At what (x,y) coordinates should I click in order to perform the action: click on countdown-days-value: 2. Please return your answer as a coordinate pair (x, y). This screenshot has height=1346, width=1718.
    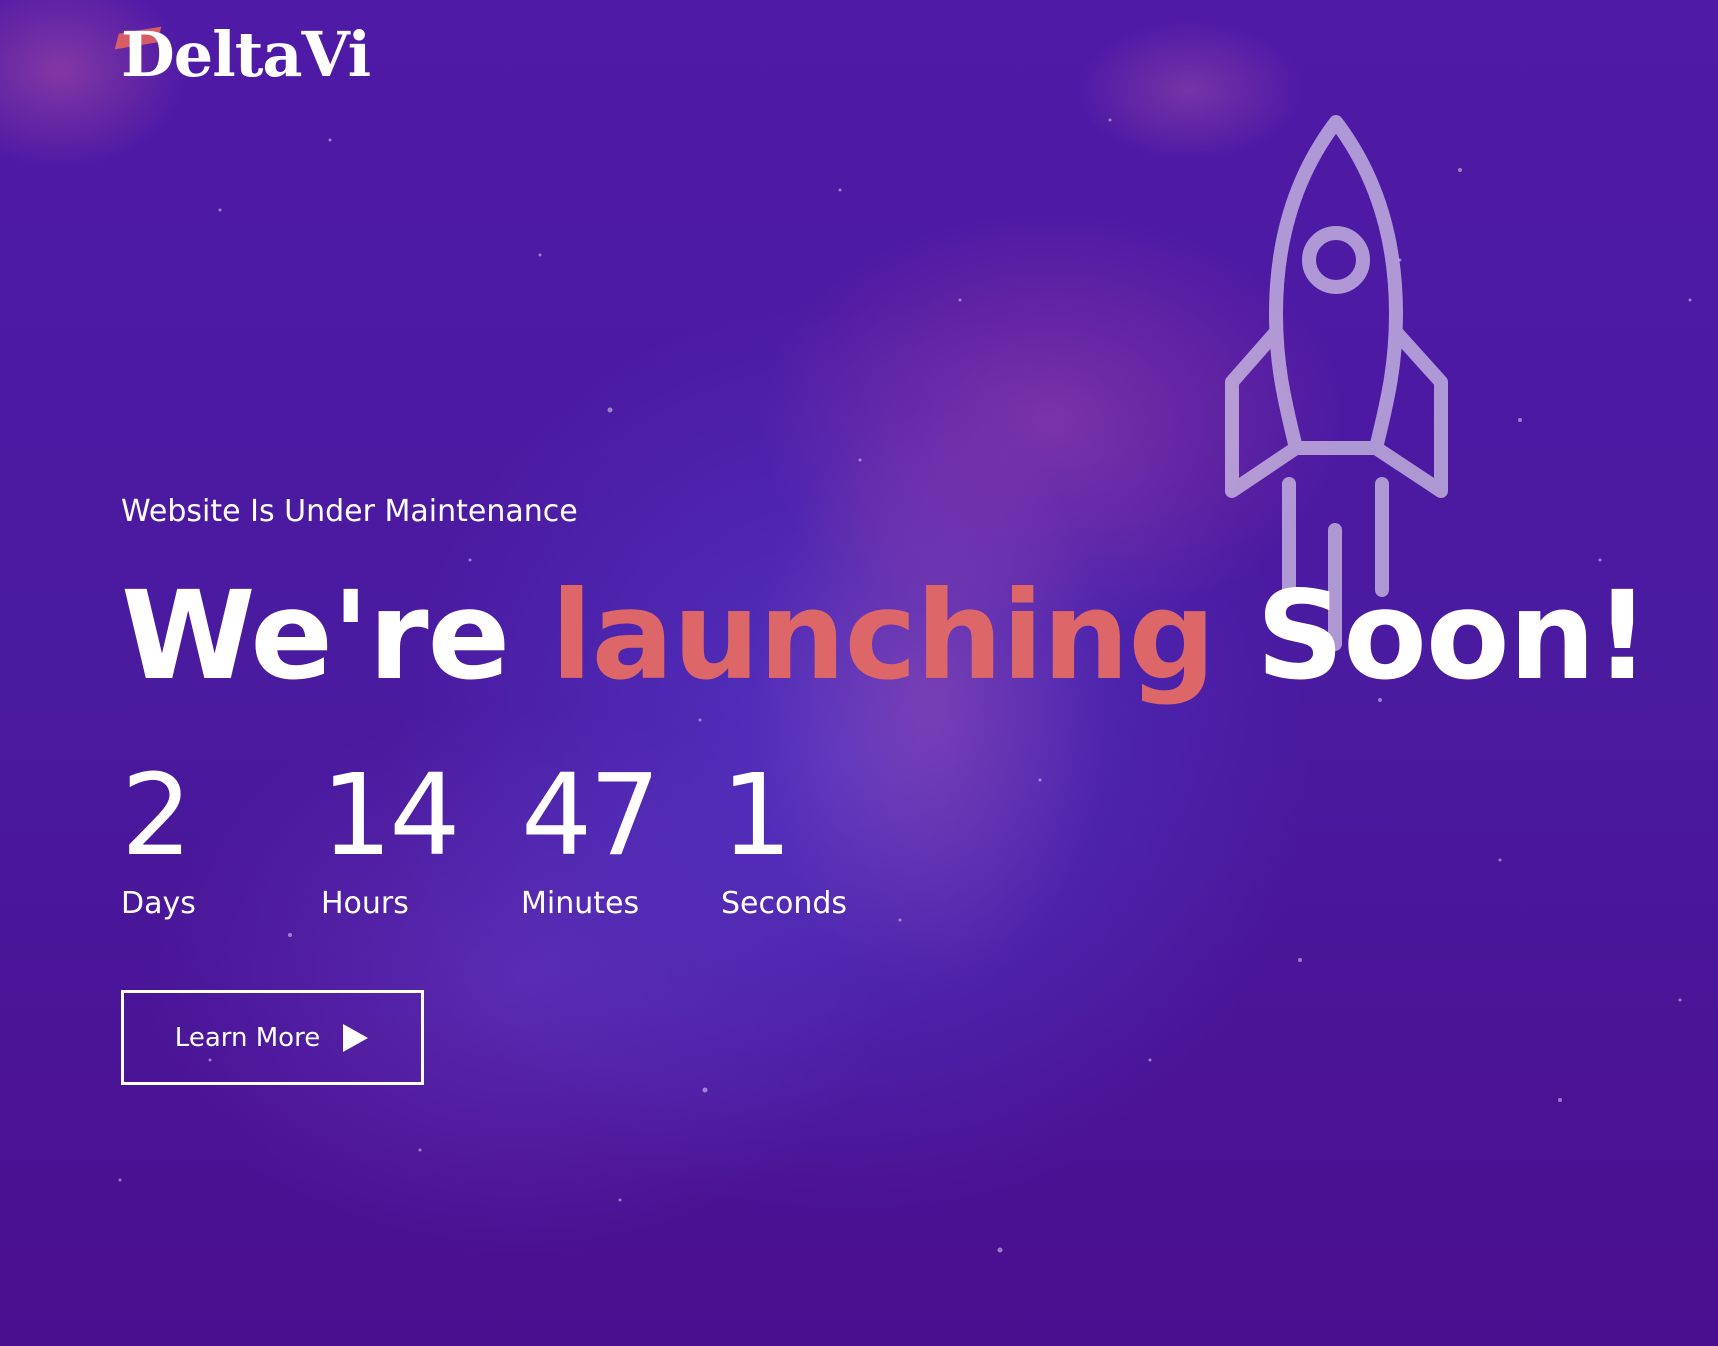
    Looking at the image, I should click on (156, 816).